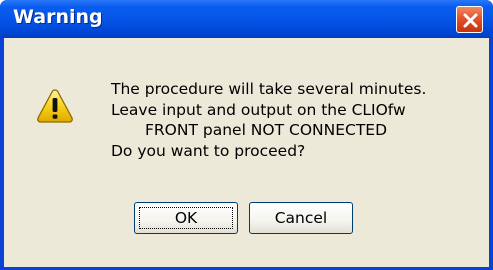  I want to click on message-line-2: Leave input and output on the CLIOfw, so click(258, 109).